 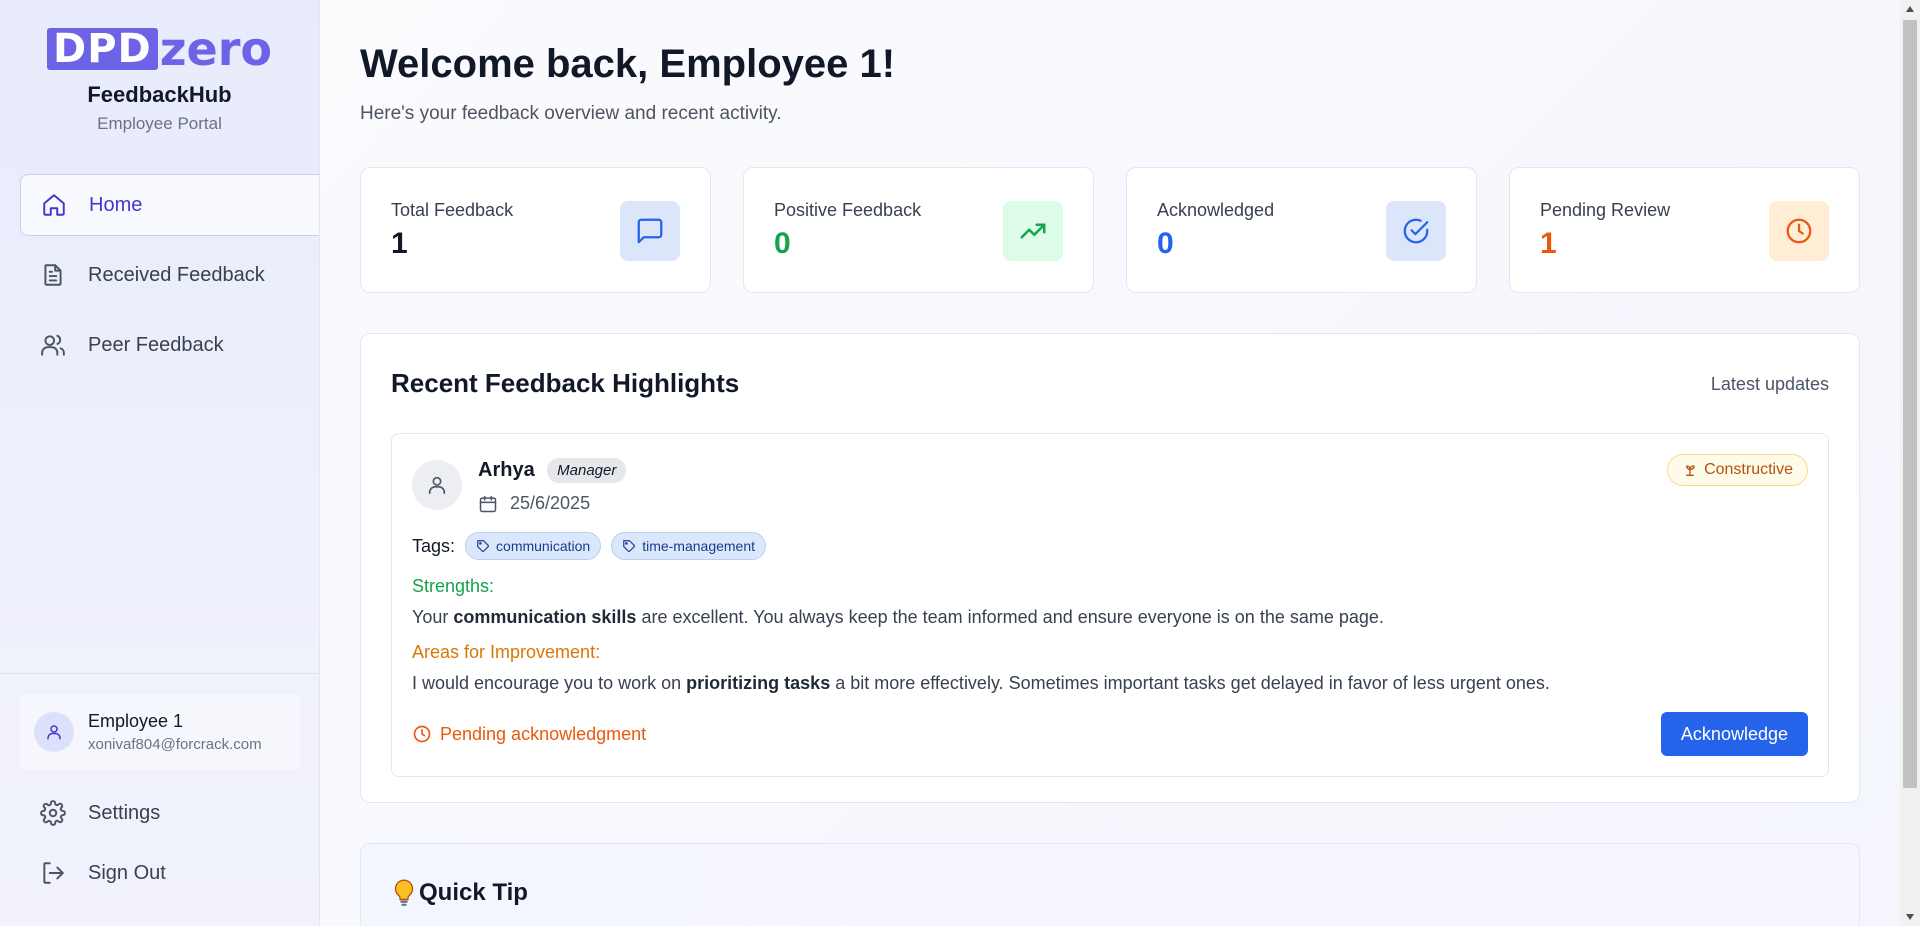 I want to click on strengths-text-bold: communication skills, so click(x=545, y=617).